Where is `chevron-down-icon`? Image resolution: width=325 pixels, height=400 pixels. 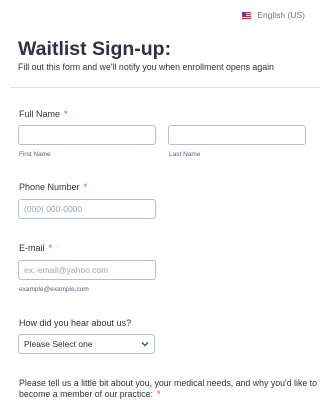
chevron-down-icon is located at coordinates (145, 344).